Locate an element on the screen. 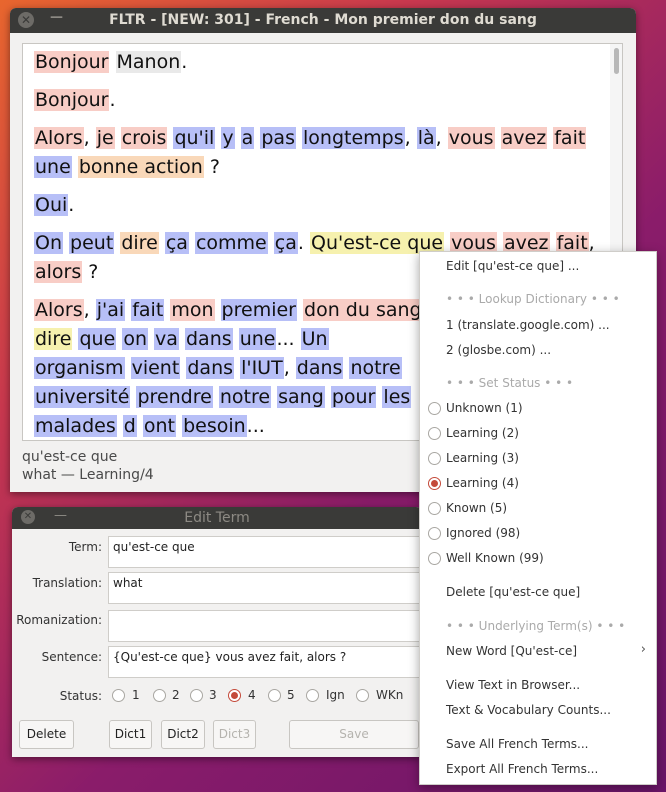  word-token: avez is located at coordinates (524, 138).